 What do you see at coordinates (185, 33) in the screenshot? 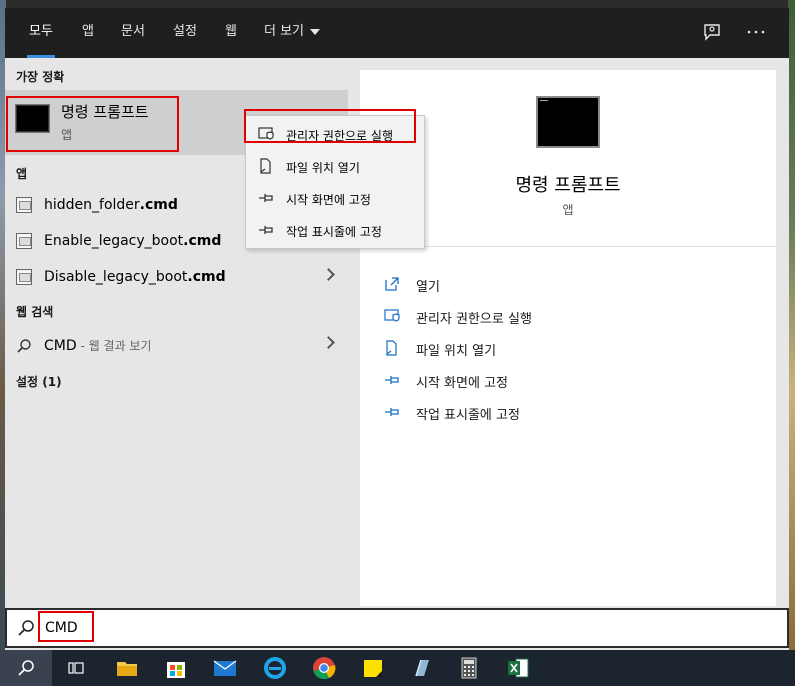
I see `tab-settings: 설정` at bounding box center [185, 33].